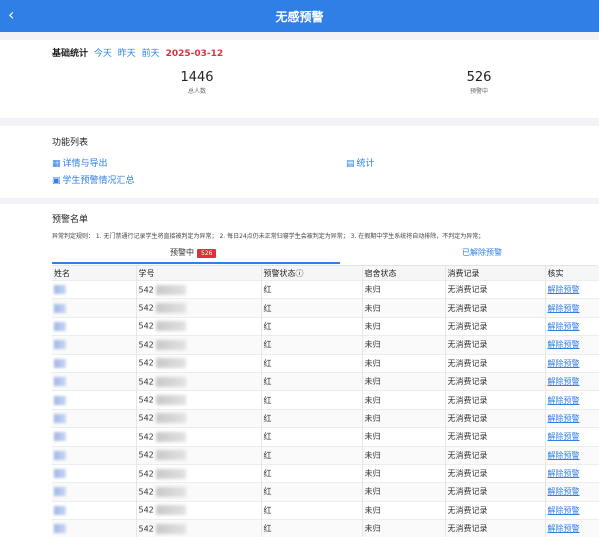 Image resolution: width=599 pixels, height=537 pixels. What do you see at coordinates (70, 141) in the screenshot?
I see `function-list-title: 功能列表` at bounding box center [70, 141].